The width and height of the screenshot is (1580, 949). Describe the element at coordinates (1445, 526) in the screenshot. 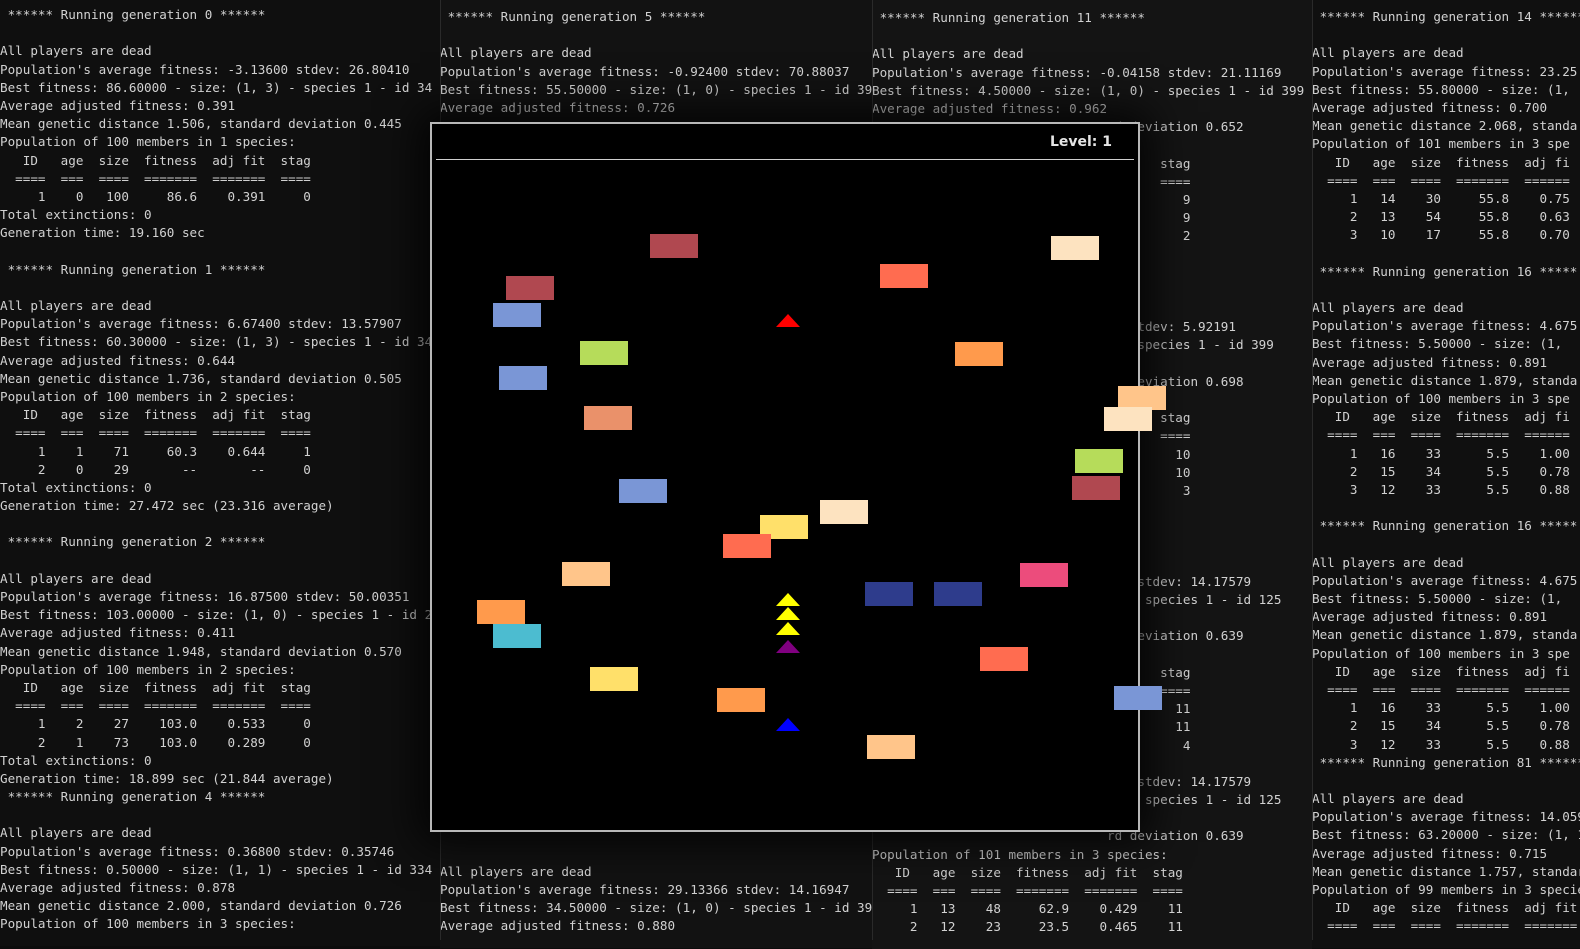

I see `terminal-line: ****** Running generation 16 *****` at that location.